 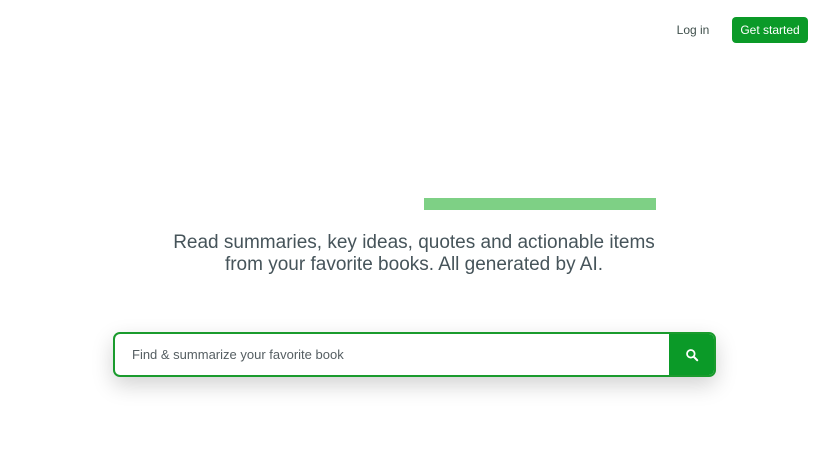 What do you see at coordinates (540, 204) in the screenshot?
I see `title-highlight-bar` at bounding box center [540, 204].